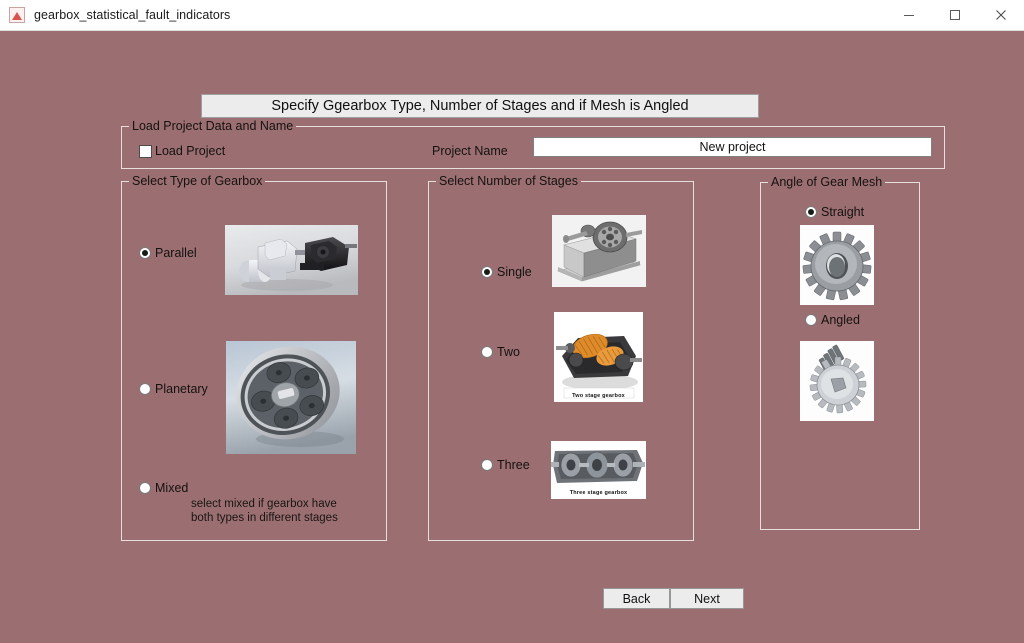 Image resolution: width=1024 pixels, height=643 pixels. What do you see at coordinates (598, 396) in the screenshot?
I see `two-stage-caption: Two stage gearbox` at bounding box center [598, 396].